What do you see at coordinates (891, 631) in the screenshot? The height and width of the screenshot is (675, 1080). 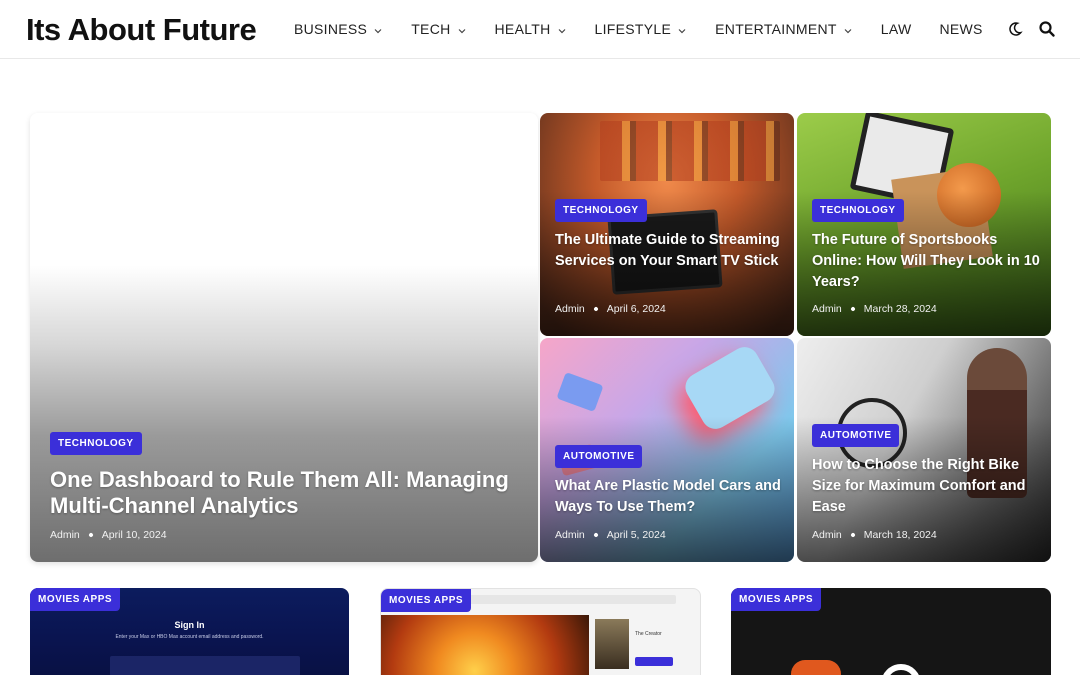 I see `latest-card: MOVIES APPS` at bounding box center [891, 631].